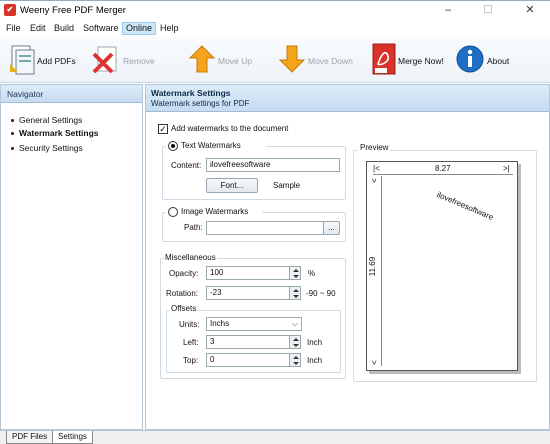 The height and width of the screenshot is (444, 550). Describe the element at coordinates (486, 60) in the screenshot. I see `about-button: About` at that location.